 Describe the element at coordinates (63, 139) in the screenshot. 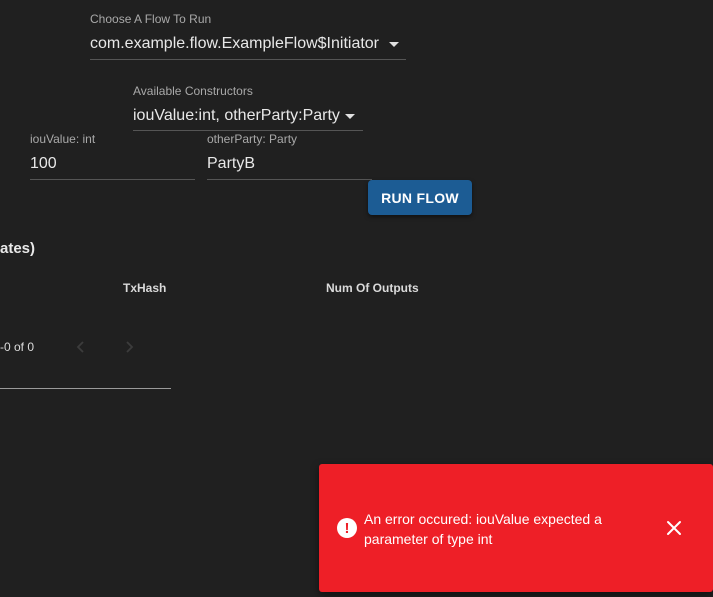

I see `iou-value-label: iouValue: int` at that location.